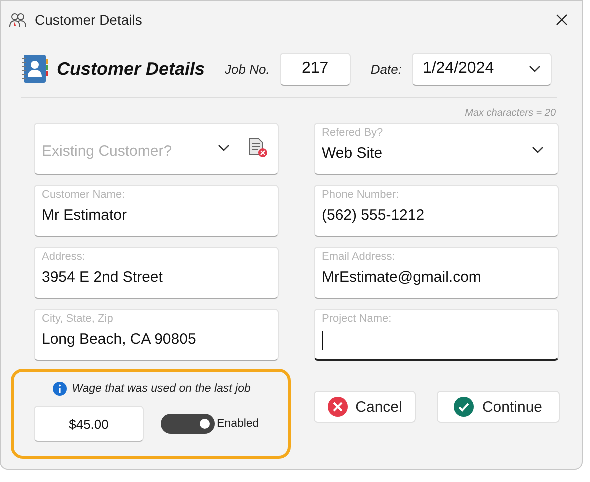 The width and height of the screenshot is (590, 482). Describe the element at coordinates (436, 149) in the screenshot. I see `referral-dropdown: Refered By? Web Site` at that location.